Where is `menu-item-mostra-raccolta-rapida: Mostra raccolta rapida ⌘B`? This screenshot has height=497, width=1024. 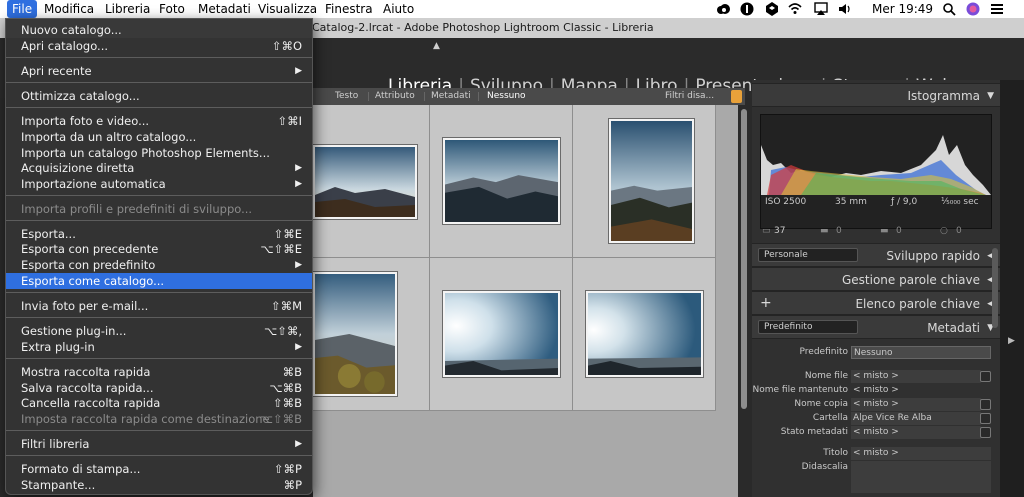
menu-item-mostra-raccolta-rapida: Mostra raccolta rapida ⌘B is located at coordinates (159, 372).